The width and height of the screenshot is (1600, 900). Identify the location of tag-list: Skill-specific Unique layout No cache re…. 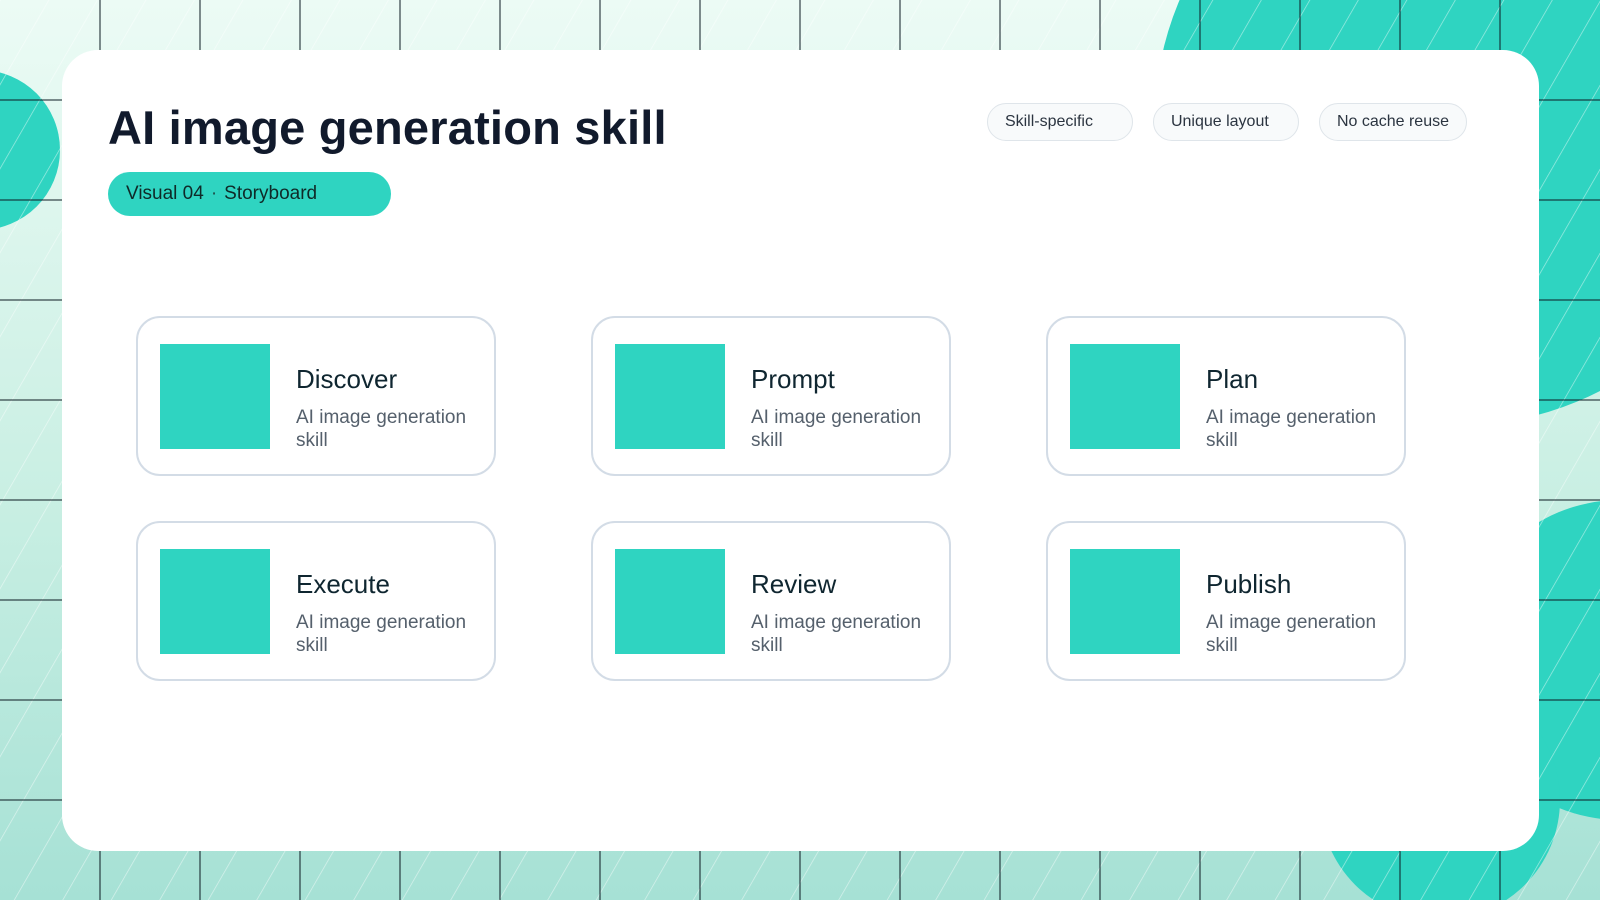
(1226, 122).